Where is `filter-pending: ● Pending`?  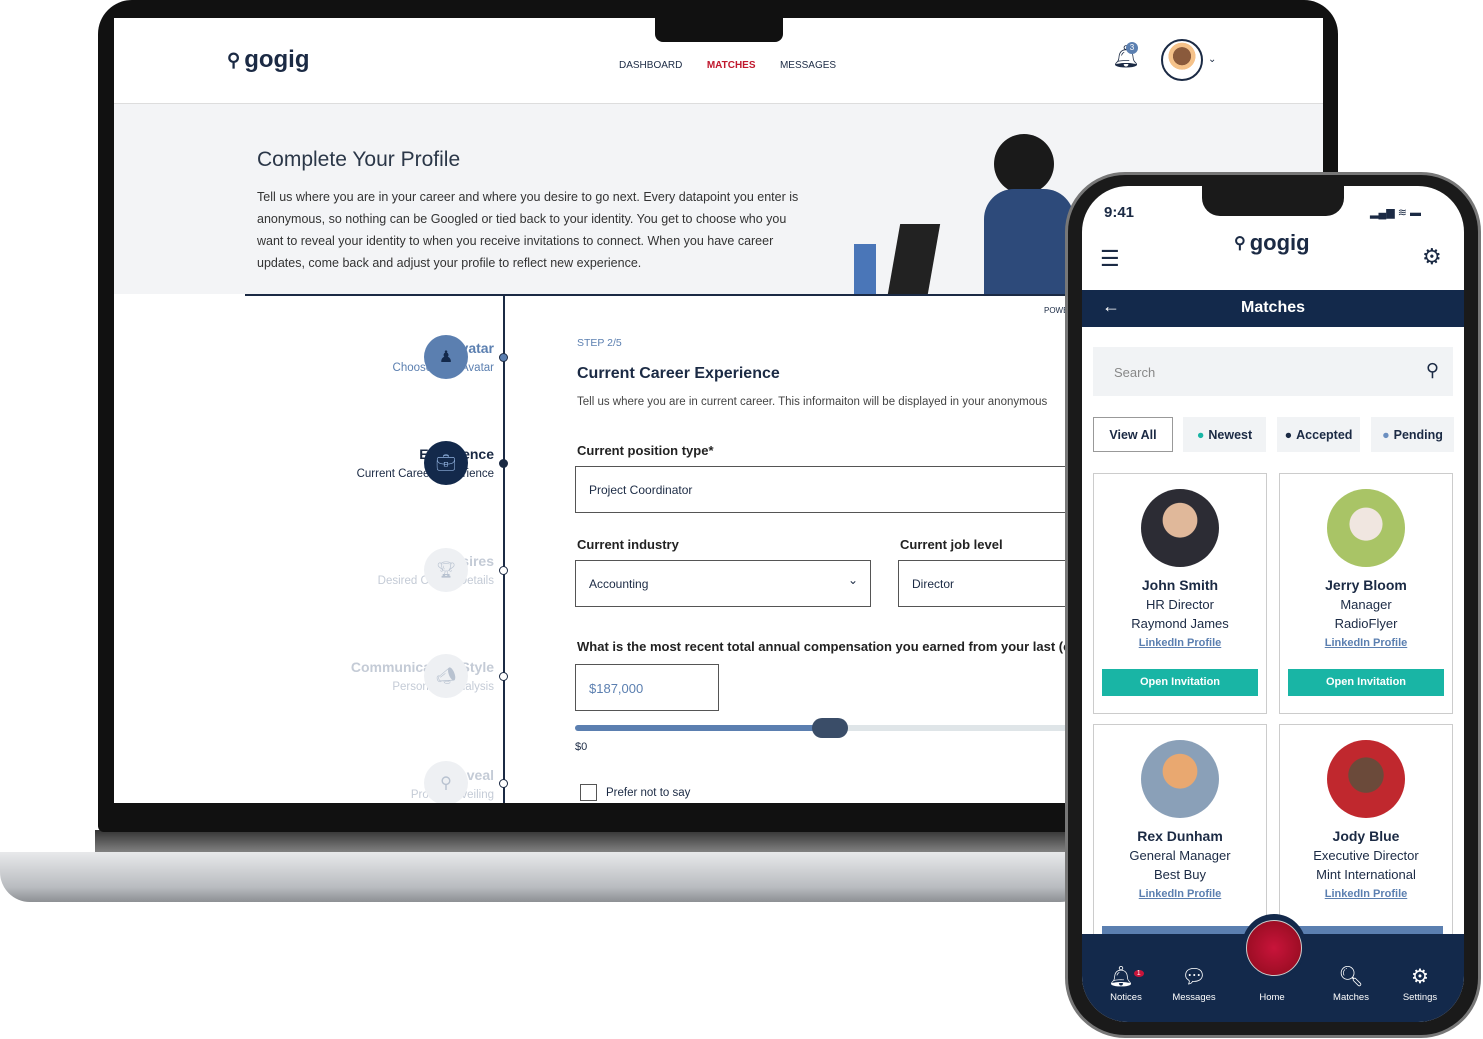
filter-pending: ● Pending is located at coordinates (1412, 434).